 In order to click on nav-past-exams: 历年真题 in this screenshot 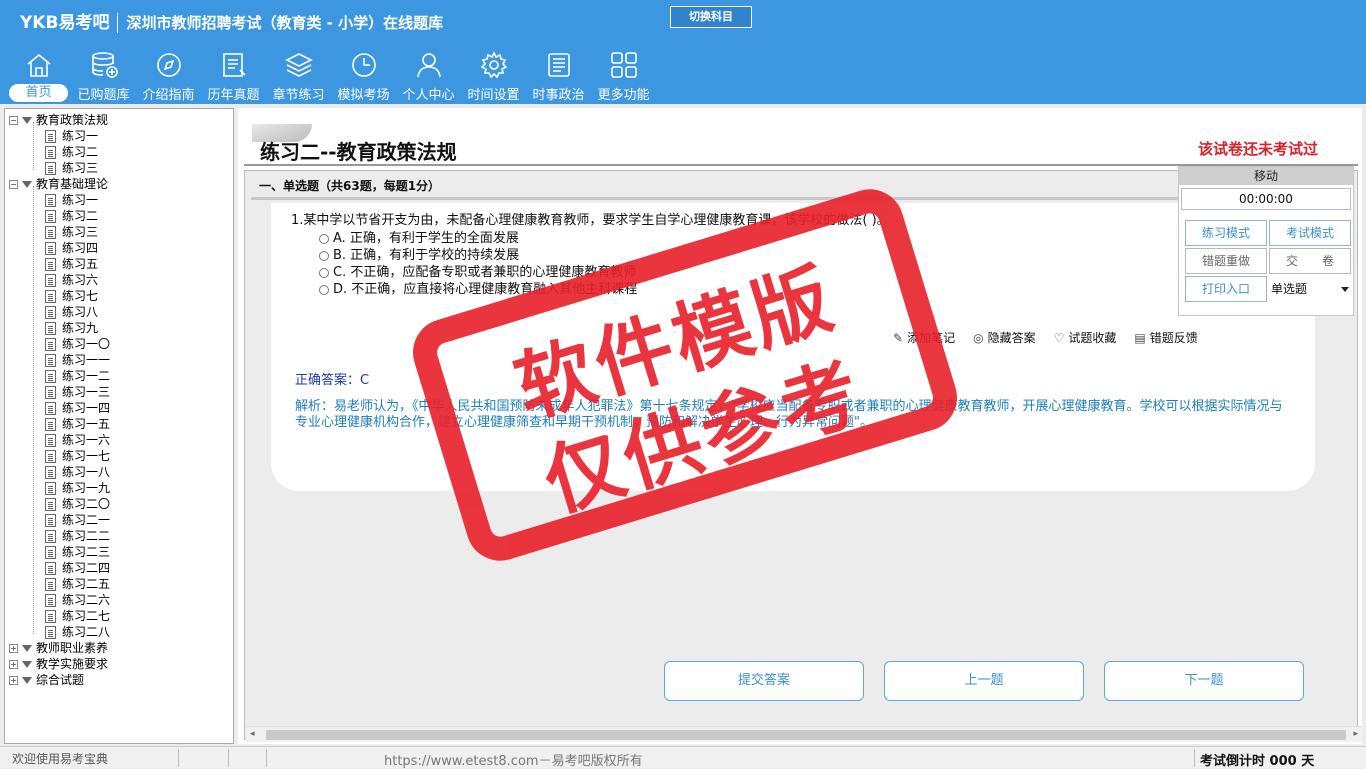, I will do `click(233, 76)`.